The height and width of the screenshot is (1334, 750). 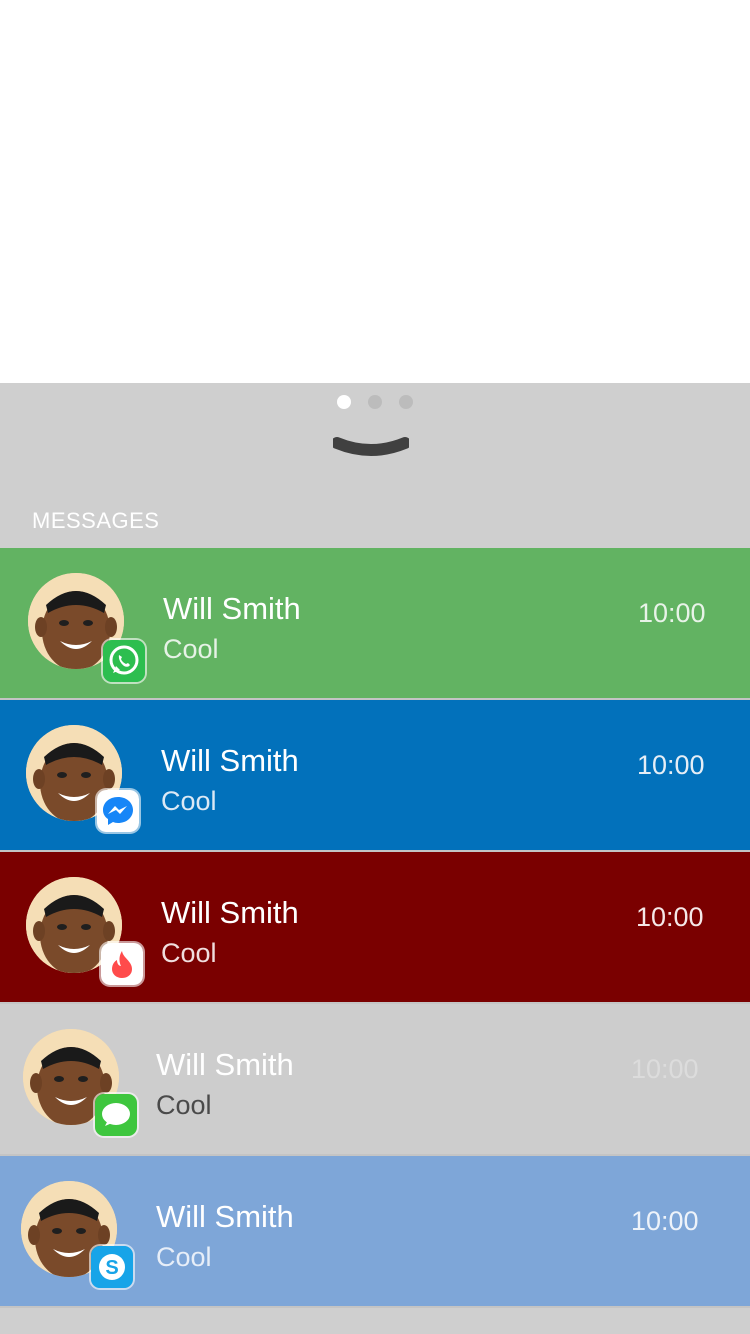 What do you see at coordinates (96, 520) in the screenshot?
I see `section-title: MESSAGES` at bounding box center [96, 520].